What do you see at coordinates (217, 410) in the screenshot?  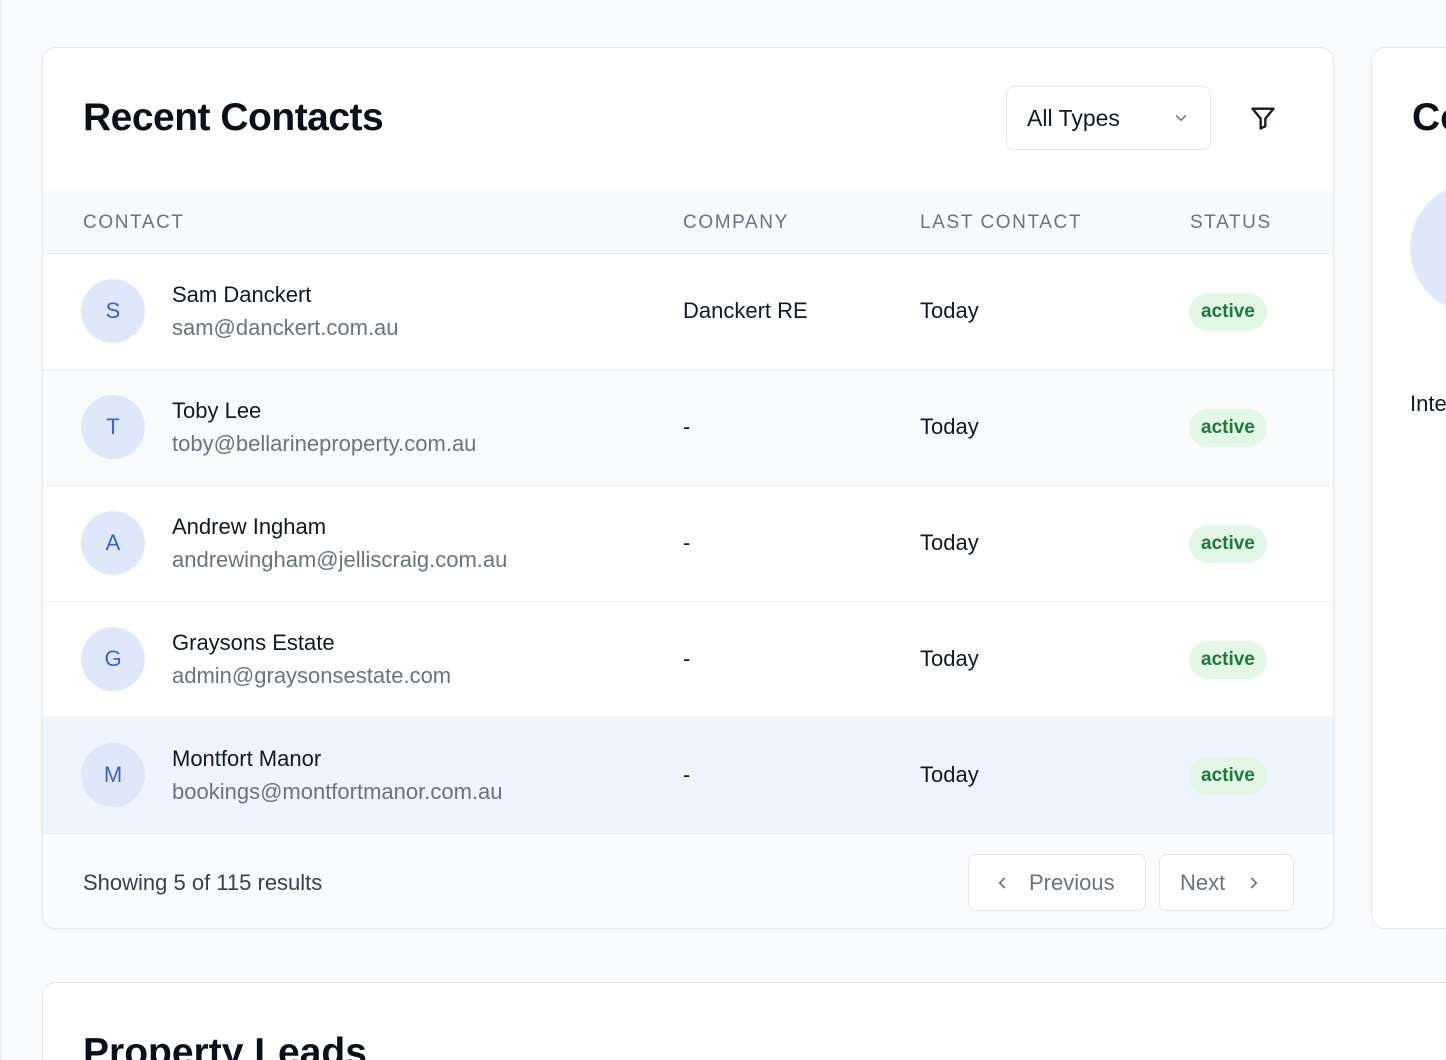 I see `contact-name: Toby Lee` at bounding box center [217, 410].